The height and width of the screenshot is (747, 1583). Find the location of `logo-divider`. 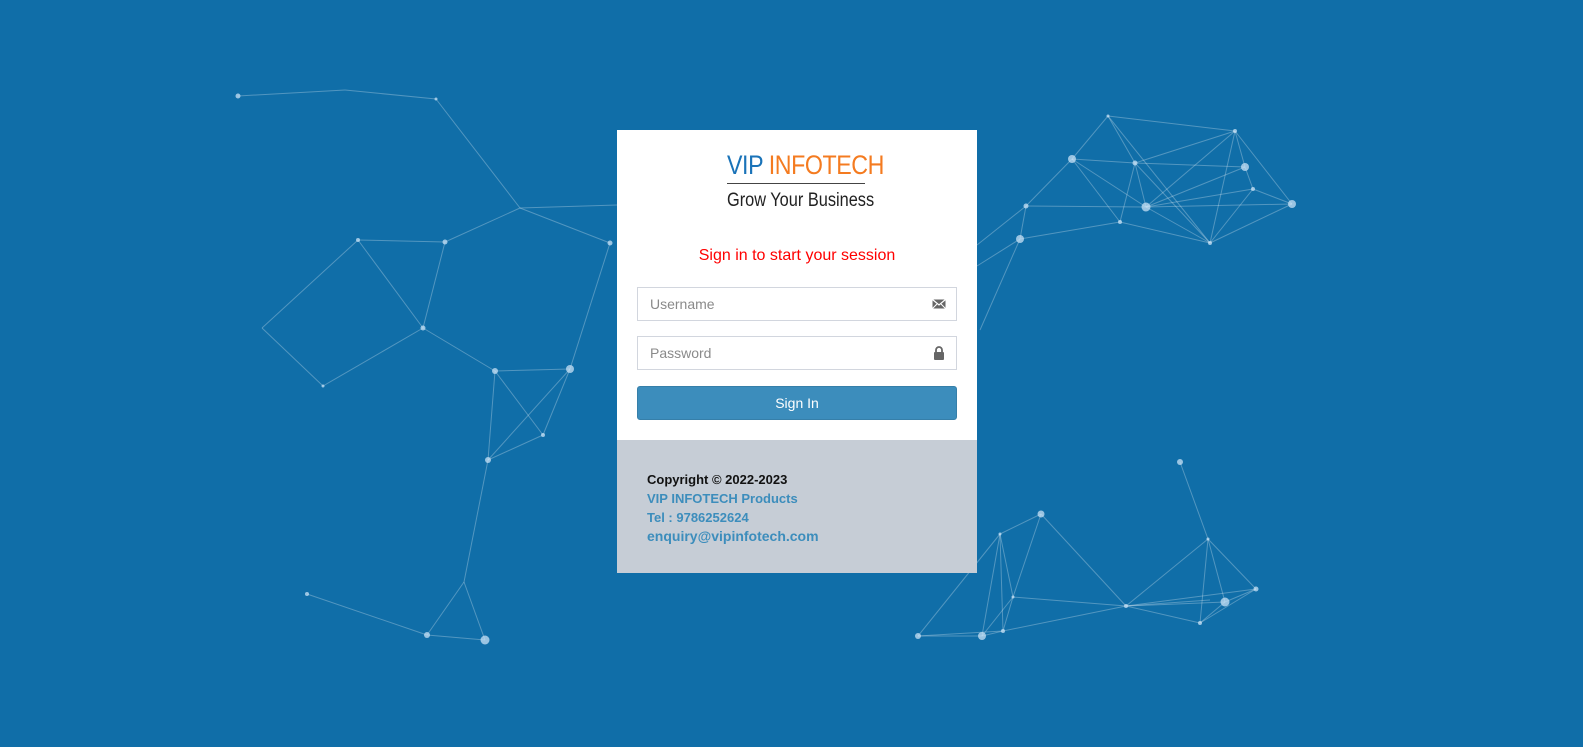

logo-divider is located at coordinates (796, 183).